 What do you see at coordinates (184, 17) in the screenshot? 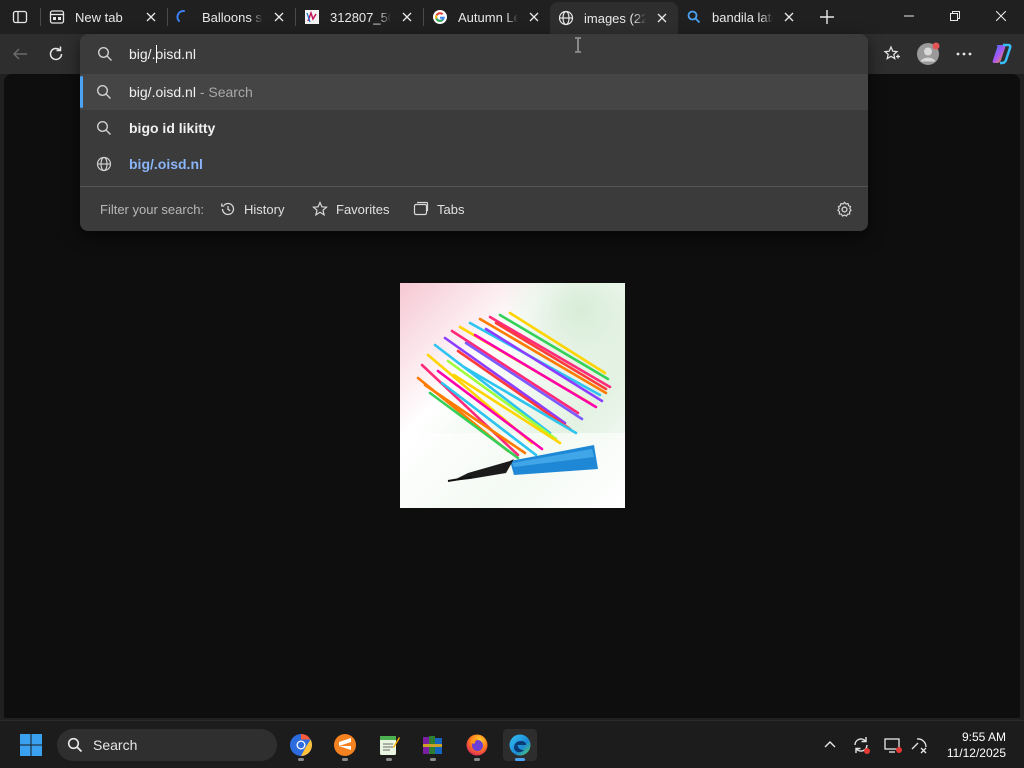
I see `loading-icon` at bounding box center [184, 17].